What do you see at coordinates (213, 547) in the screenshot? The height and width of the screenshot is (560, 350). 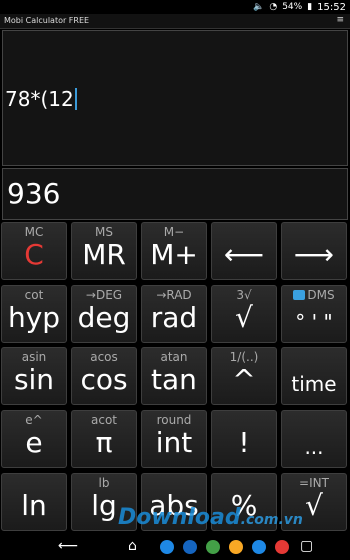 I see `green-dot-icon` at bounding box center [213, 547].